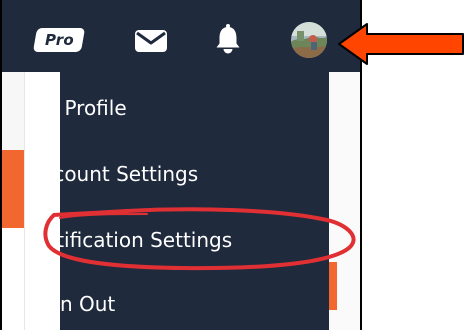 Image resolution: width=466 pixels, height=330 pixels. Describe the element at coordinates (78, 108) in the screenshot. I see `menu-item-my-profile: My Profile` at that location.